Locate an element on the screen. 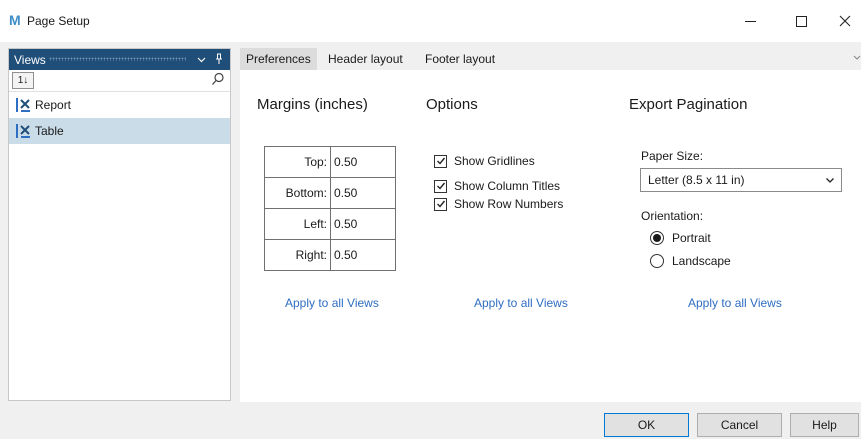 This screenshot has height=439, width=861. views-panel-header: Views is located at coordinates (119, 59).